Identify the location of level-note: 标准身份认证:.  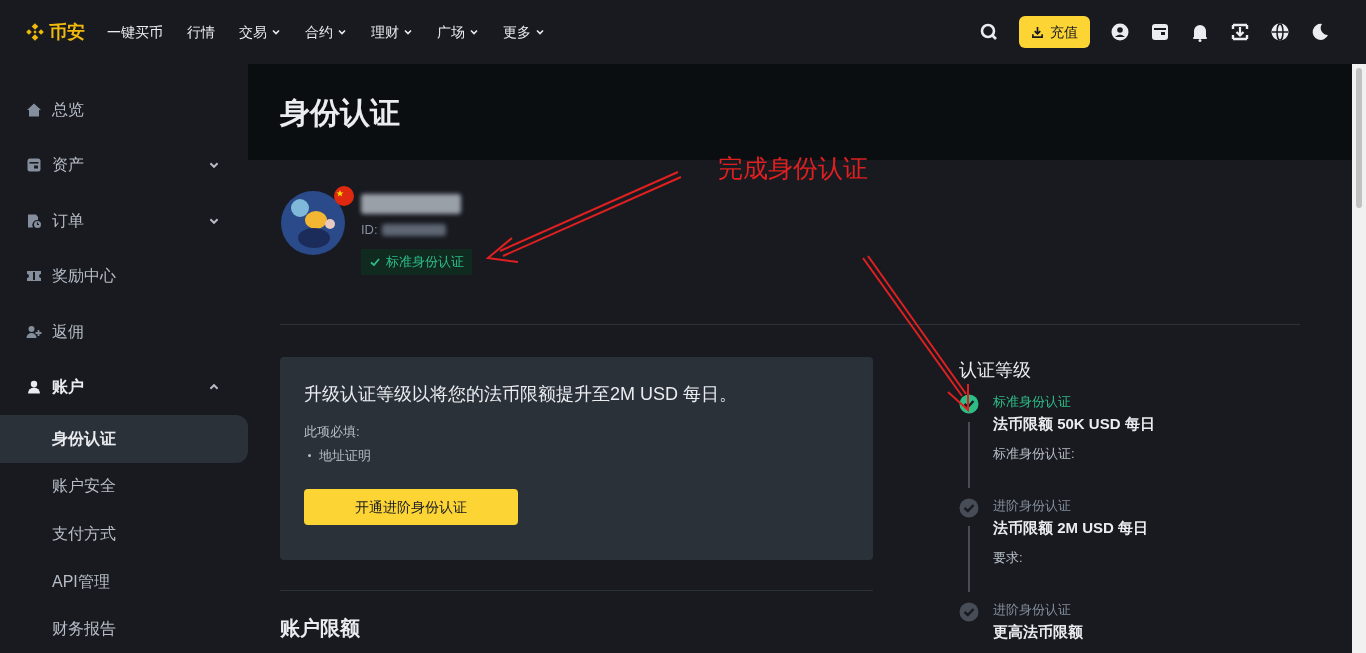
(1034, 453).